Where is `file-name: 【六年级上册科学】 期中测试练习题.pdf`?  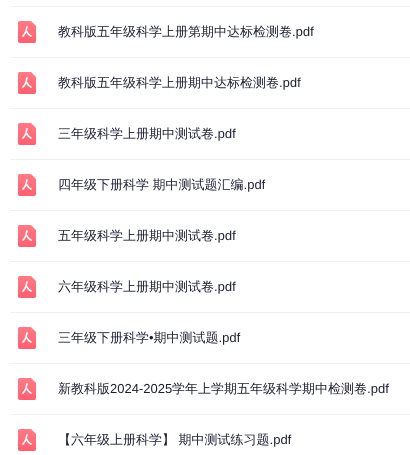
file-name: 【六年级上册科学】 期中测试练习题.pdf is located at coordinates (175, 440).